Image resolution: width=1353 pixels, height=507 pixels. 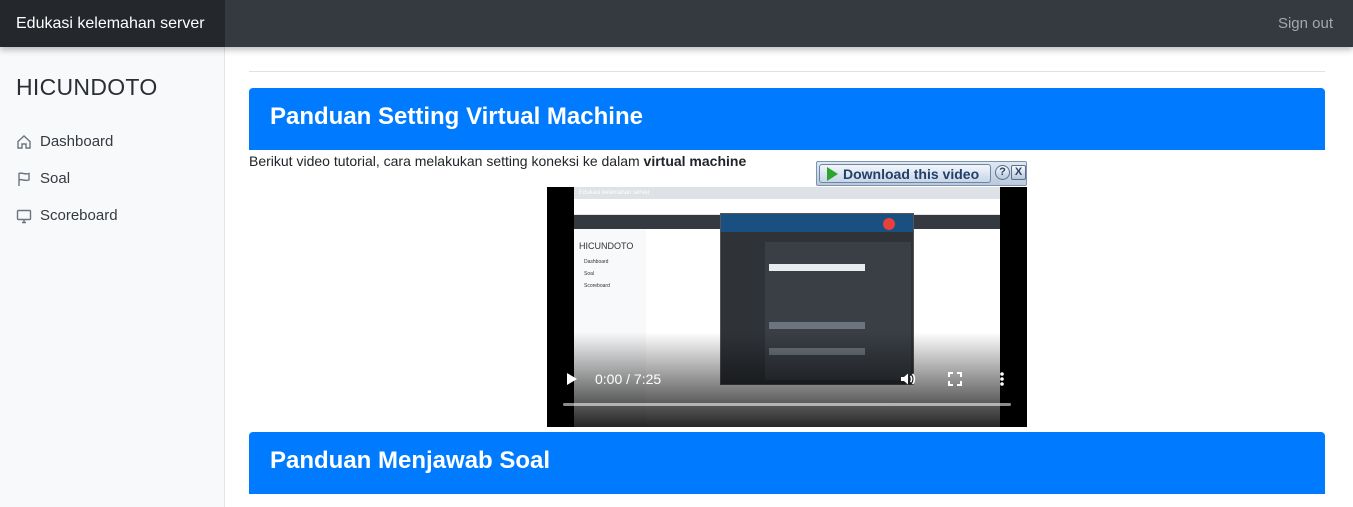 I want to click on navbar-brand: Edukasi kelemahan server, so click(x=112, y=23).